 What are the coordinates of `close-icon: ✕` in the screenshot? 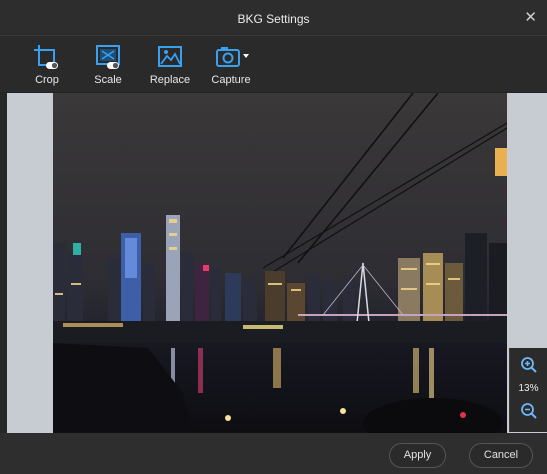 It's located at (530, 17).